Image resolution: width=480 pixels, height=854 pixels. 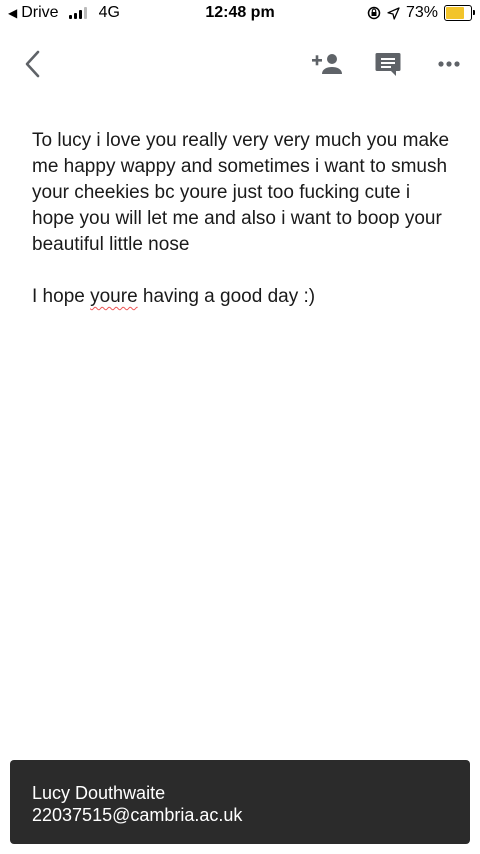 I want to click on back-button, so click(x=32, y=64).